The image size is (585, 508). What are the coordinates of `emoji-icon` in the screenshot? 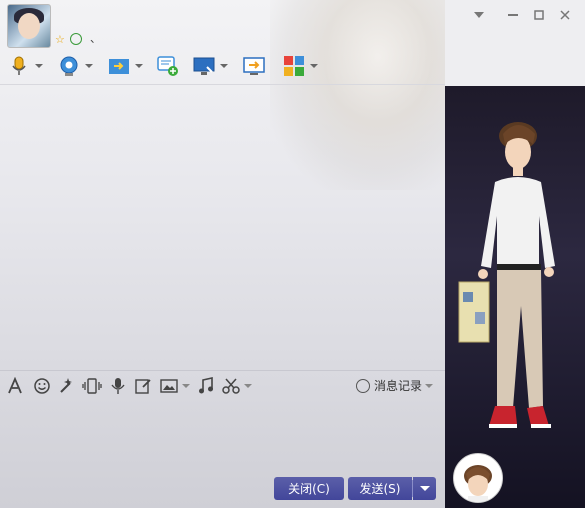 It's located at (42, 386).